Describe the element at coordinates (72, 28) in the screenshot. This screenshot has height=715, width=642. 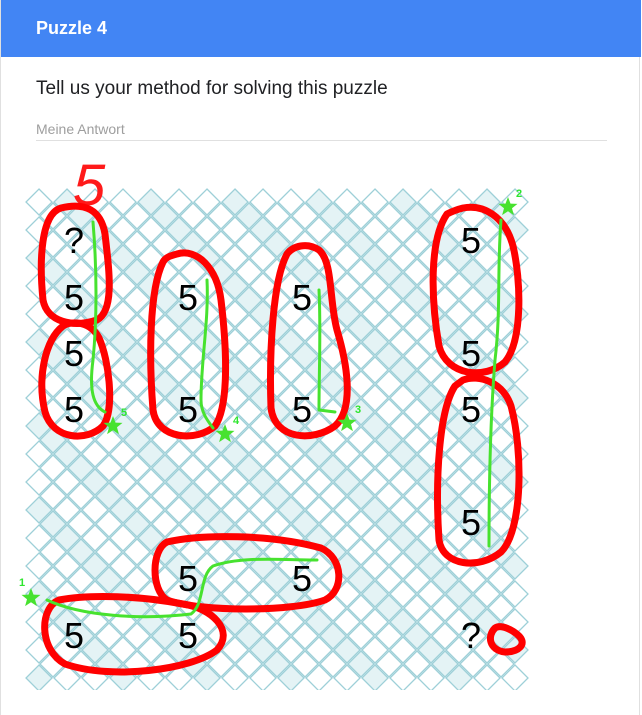
I see `page-title: Puzzle 4` at that location.